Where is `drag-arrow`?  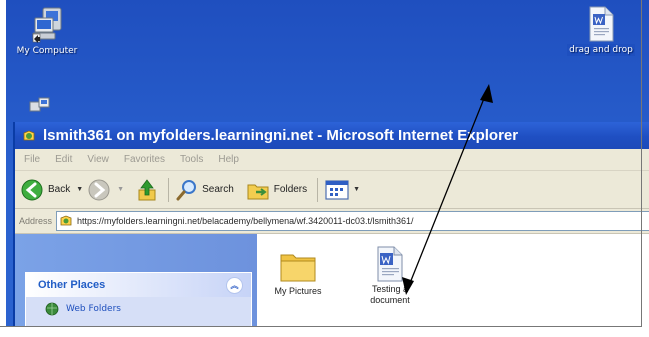 drag-arrow is located at coordinates (447, 189).